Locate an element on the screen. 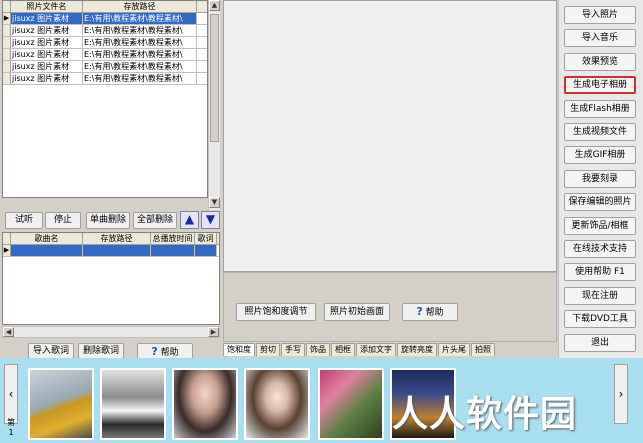  tab-item: 添加文字 is located at coordinates (376, 349).